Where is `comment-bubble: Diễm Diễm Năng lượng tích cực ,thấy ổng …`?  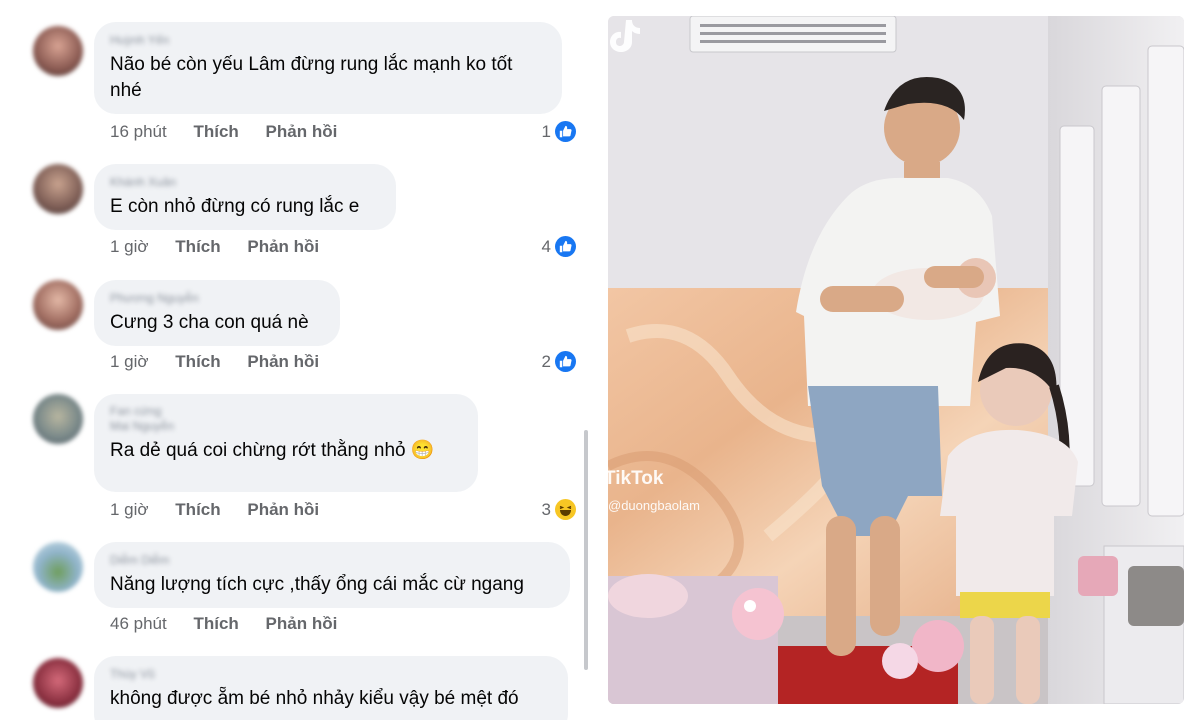
comment-bubble: Diễm Diễm Năng lượng tích cực ,thấy ổng … is located at coordinates (332, 575).